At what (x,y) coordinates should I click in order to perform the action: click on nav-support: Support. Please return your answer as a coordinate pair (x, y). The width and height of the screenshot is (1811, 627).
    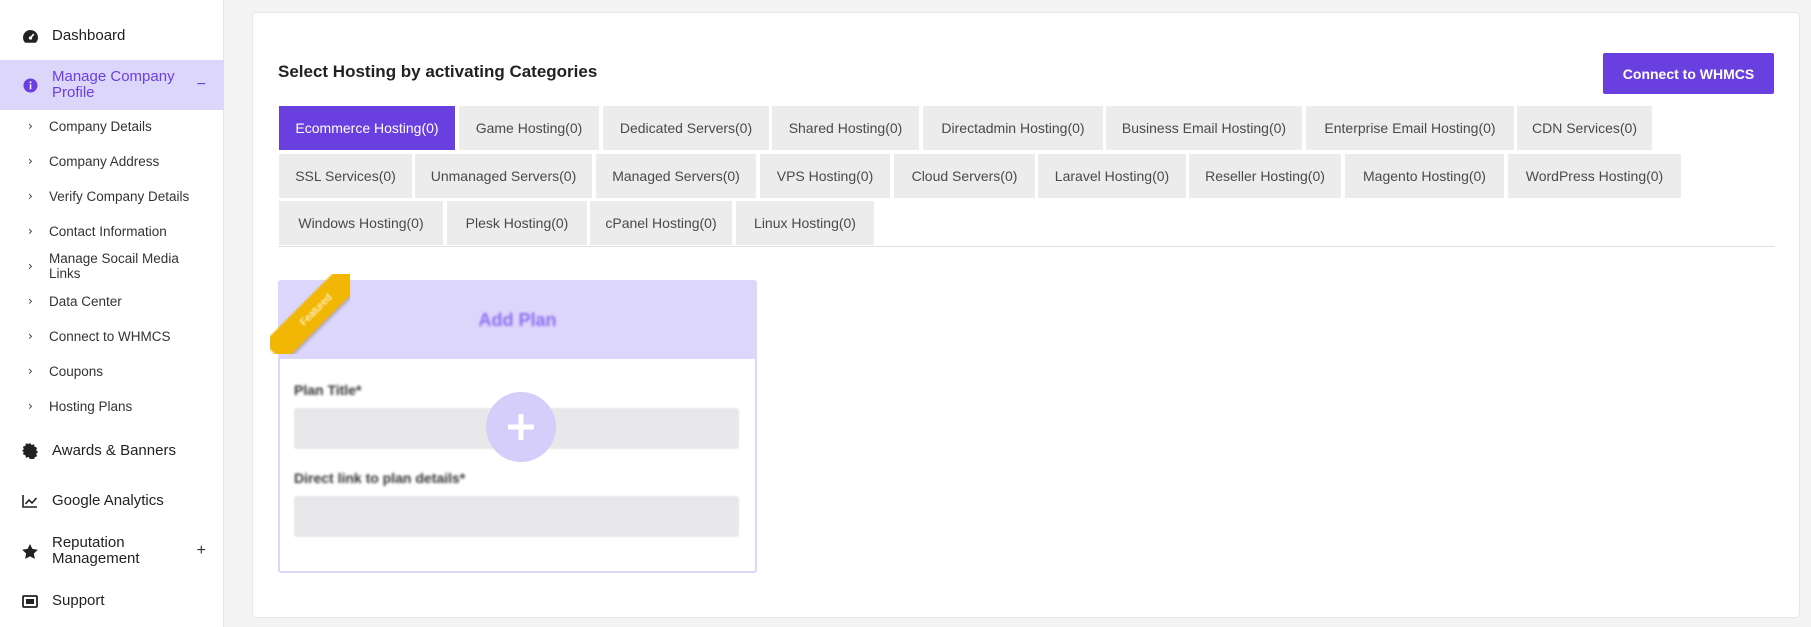
    Looking at the image, I should click on (112, 601).